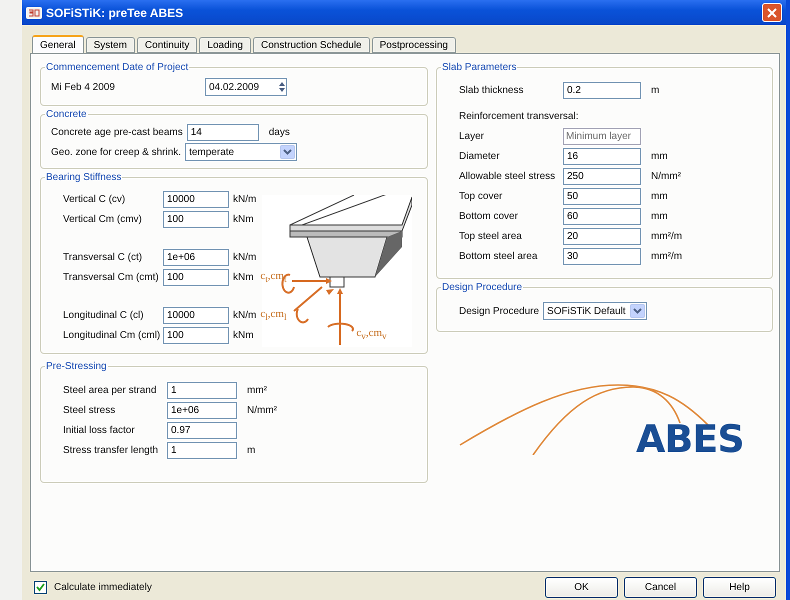 The image size is (790, 600). I want to click on close-button, so click(772, 12).